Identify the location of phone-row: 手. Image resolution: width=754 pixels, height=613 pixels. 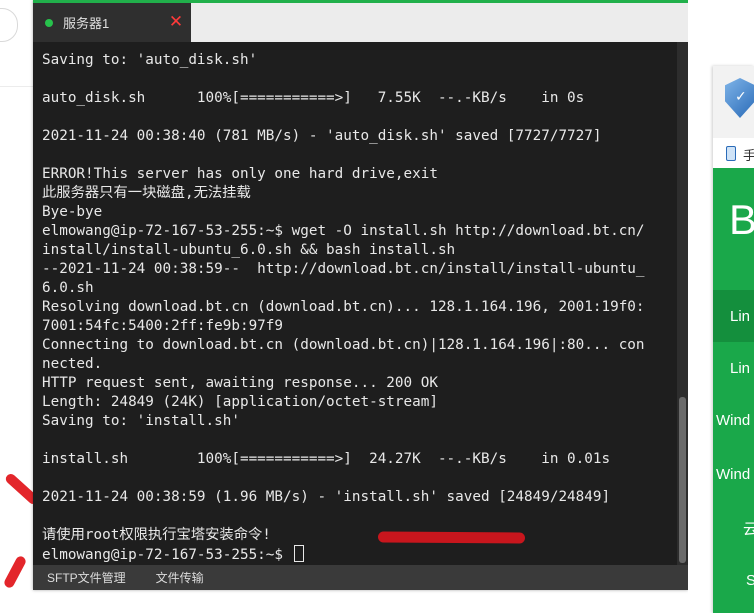
(733, 153).